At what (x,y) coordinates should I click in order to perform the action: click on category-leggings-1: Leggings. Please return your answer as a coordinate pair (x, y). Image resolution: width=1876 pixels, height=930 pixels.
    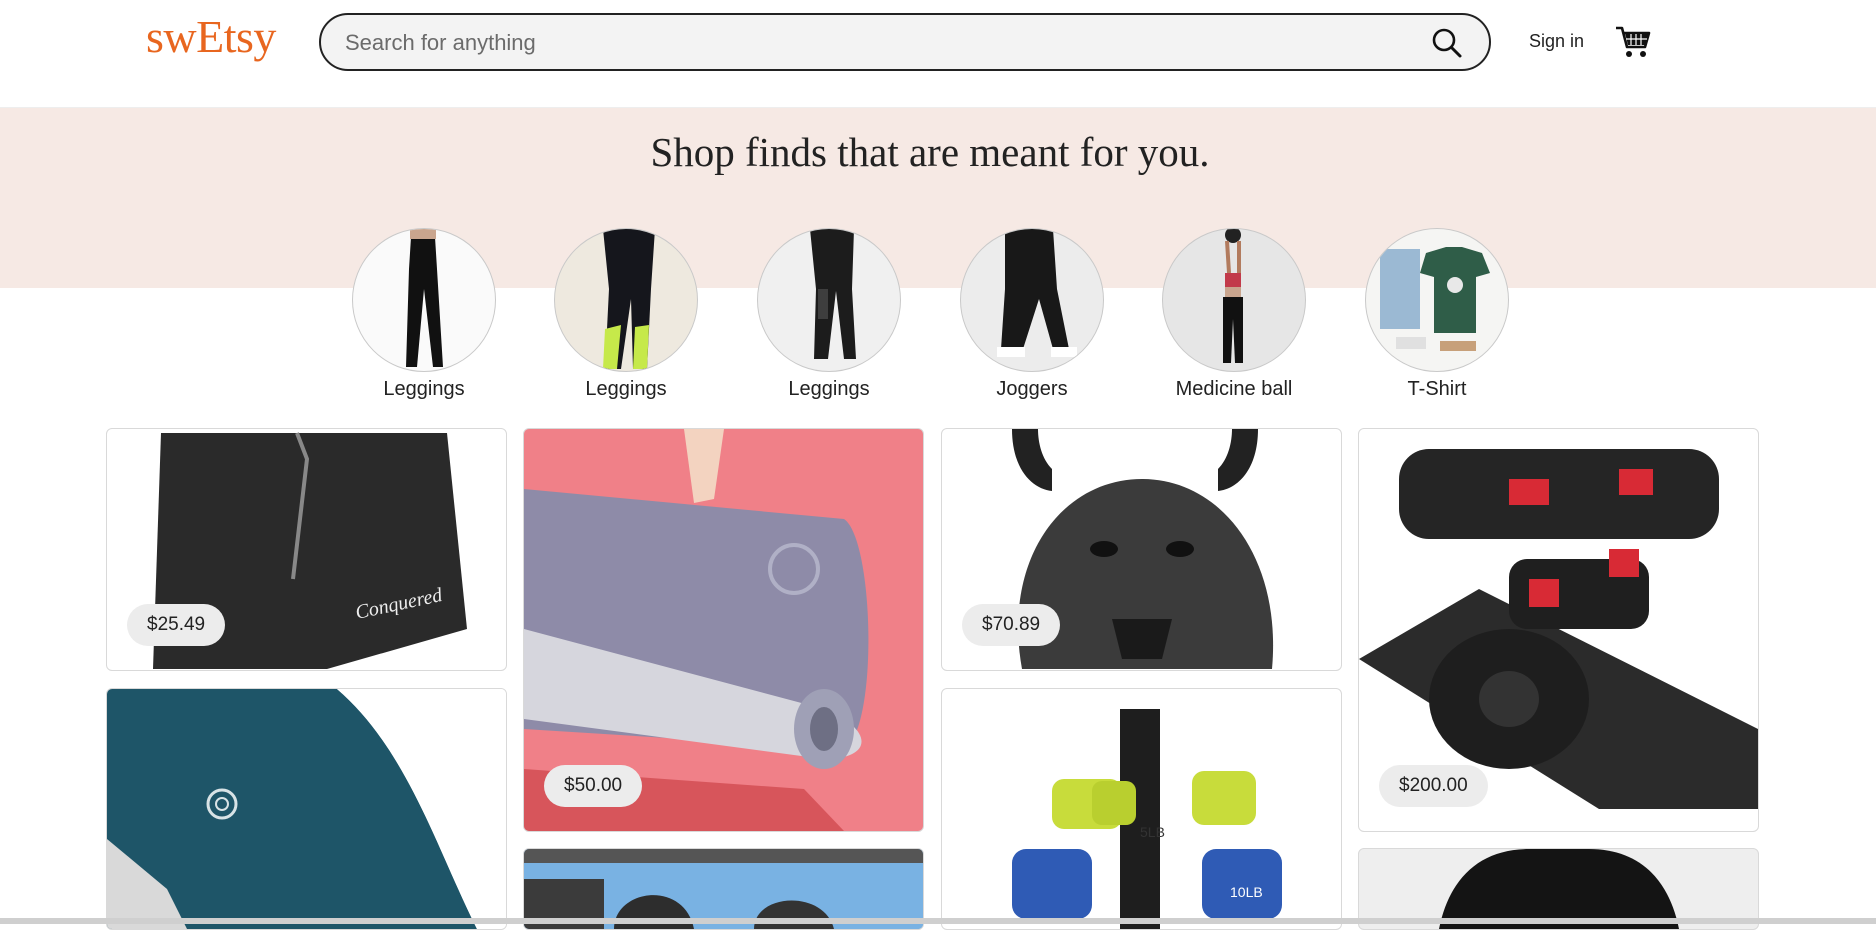
    Looking at the image, I should click on (424, 314).